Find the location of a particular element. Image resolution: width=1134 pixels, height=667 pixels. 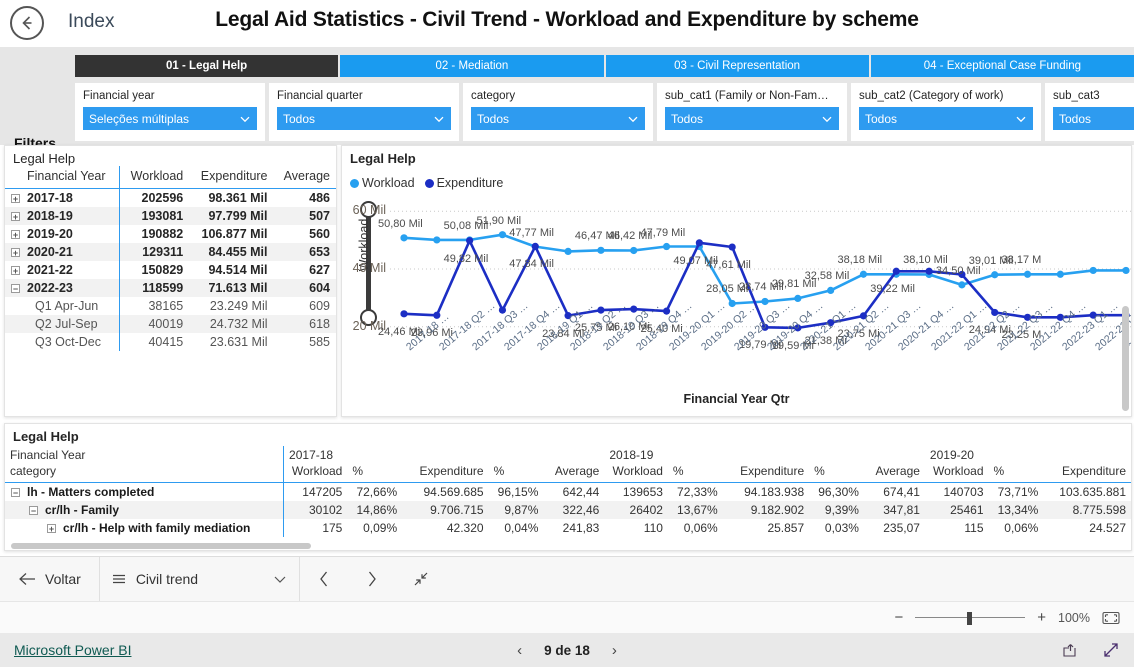

slicer-dropdown-financial-year: Seleções múltiplas is located at coordinates (170, 118).